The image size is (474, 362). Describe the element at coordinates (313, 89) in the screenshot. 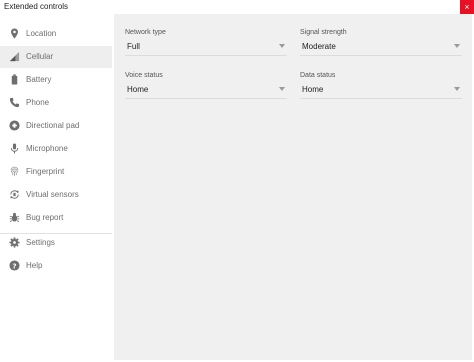

I see `data-status-value: Home` at that location.